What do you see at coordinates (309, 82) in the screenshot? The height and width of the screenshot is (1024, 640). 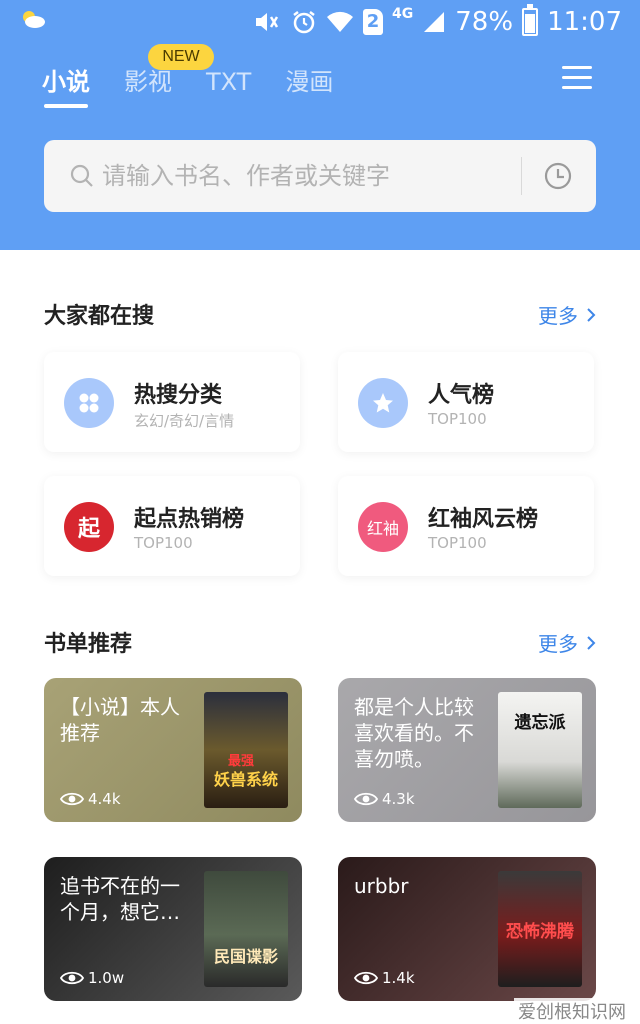 I see `tab-comic: 漫画` at bounding box center [309, 82].